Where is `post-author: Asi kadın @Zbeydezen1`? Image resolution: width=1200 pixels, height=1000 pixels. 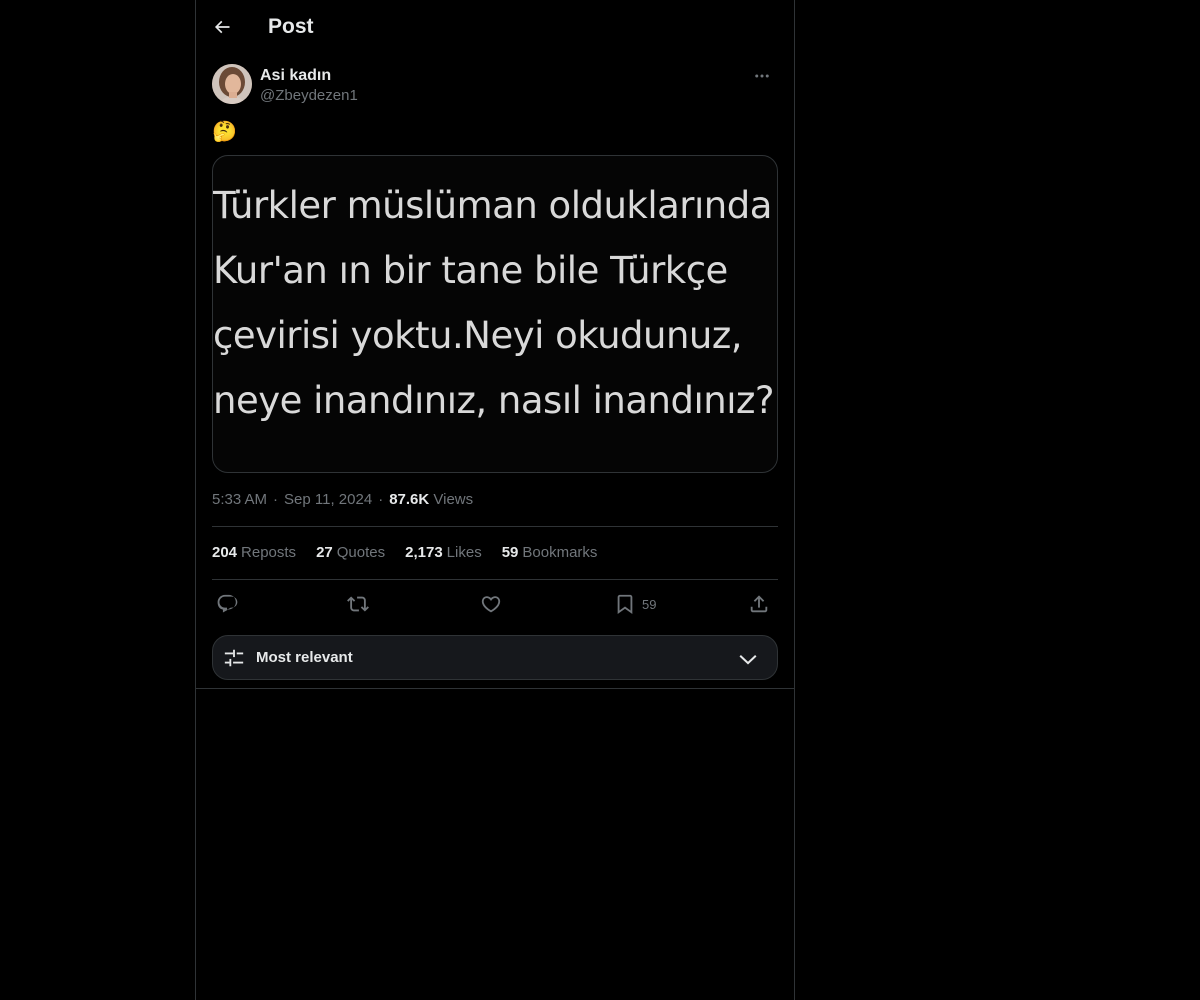 post-author: Asi kadın @Zbeydezen1 is located at coordinates (495, 86).